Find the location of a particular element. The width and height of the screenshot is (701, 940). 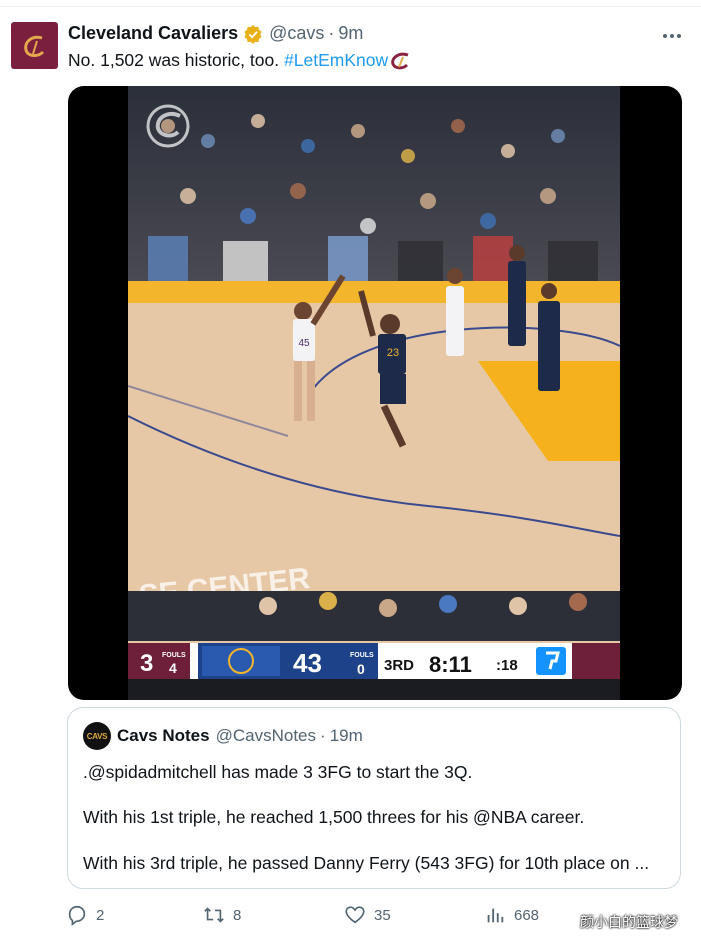

more-options-button is located at coordinates (672, 36).